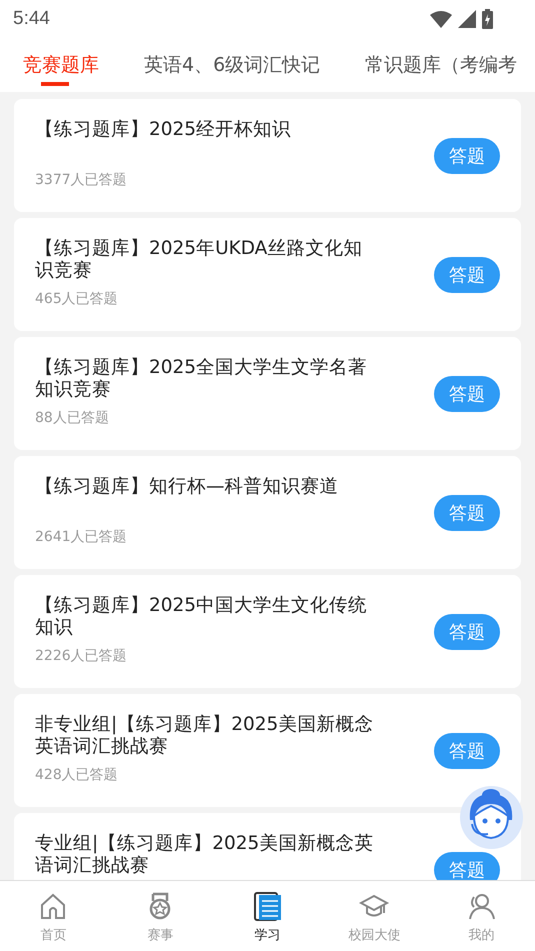 The width and height of the screenshot is (535, 951). I want to click on tab: 竞赛题库, so click(54, 65).